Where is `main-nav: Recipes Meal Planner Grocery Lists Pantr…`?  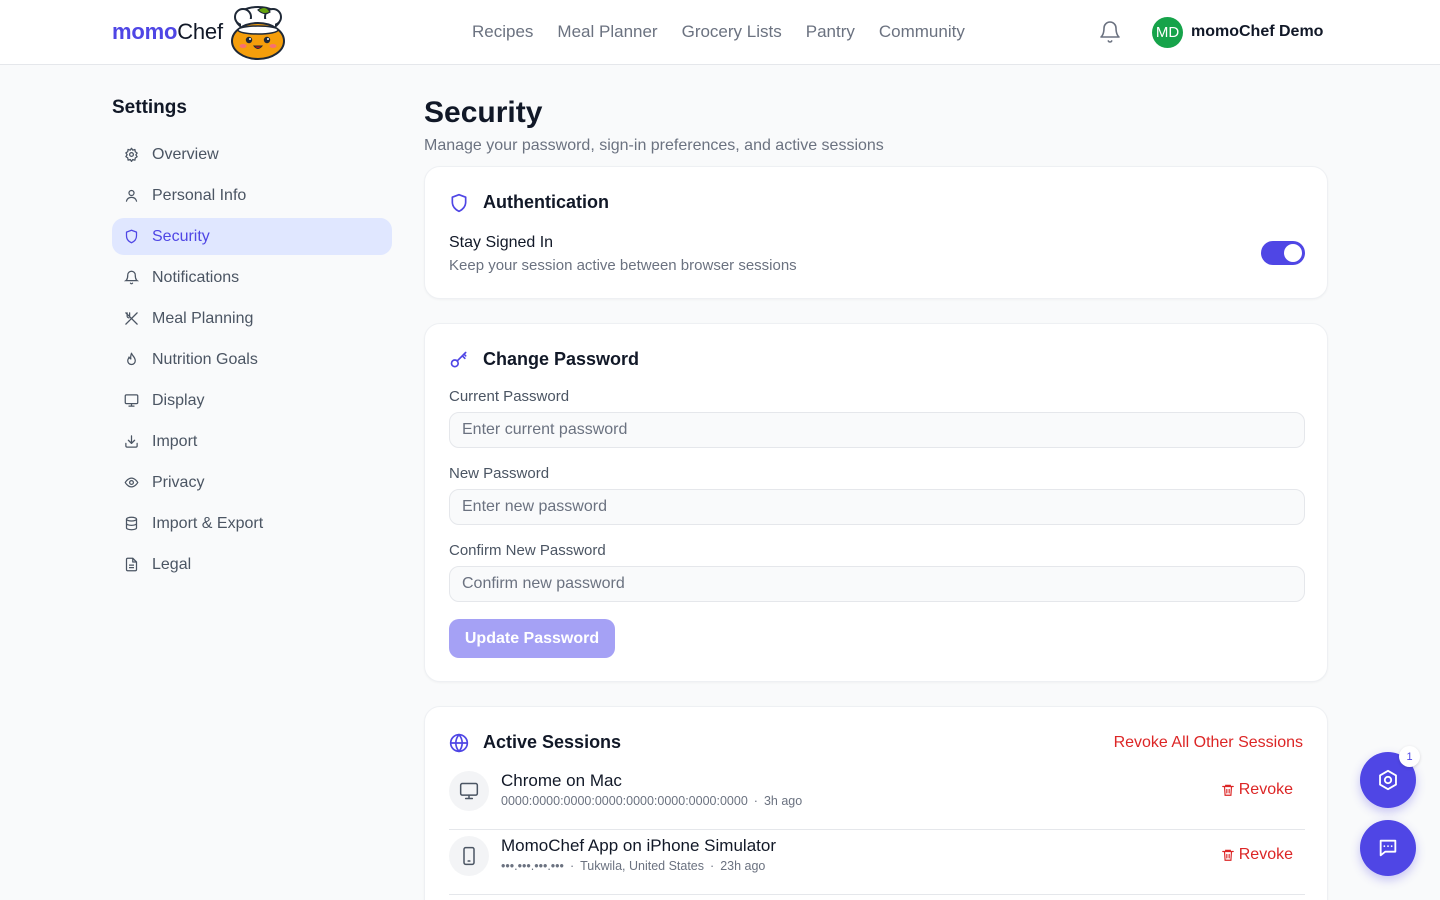 main-nav: Recipes Meal Planner Grocery Lists Pantr… is located at coordinates (718, 32).